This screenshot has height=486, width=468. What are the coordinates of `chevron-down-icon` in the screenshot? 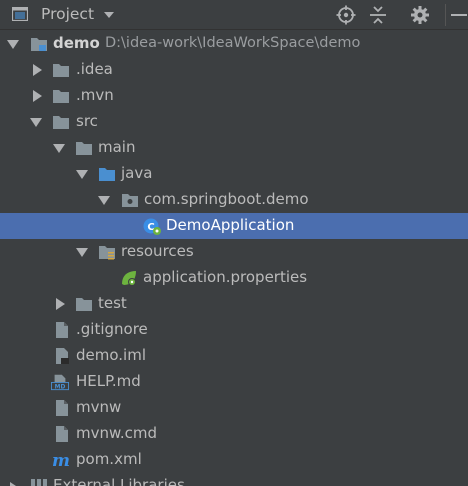 It's located at (109, 15).